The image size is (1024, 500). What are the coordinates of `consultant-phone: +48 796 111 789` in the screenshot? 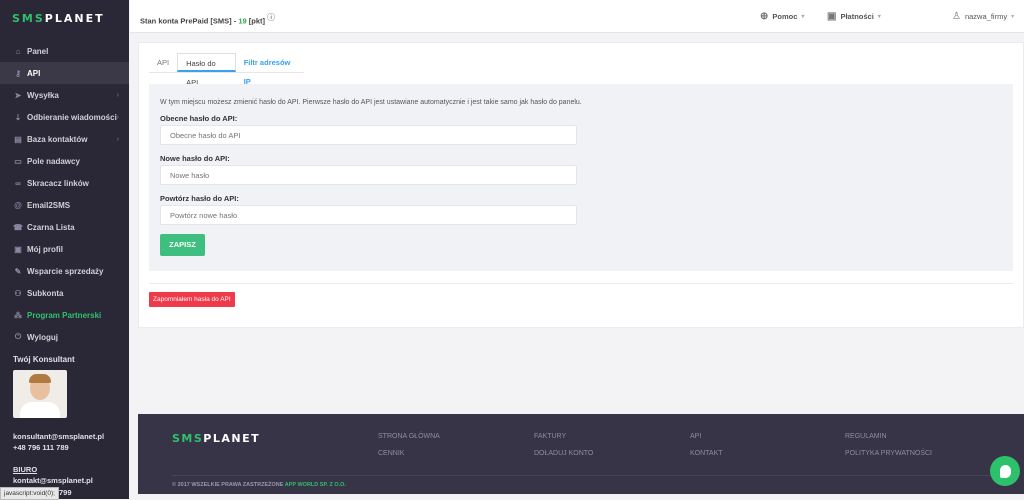 It's located at (41, 447).